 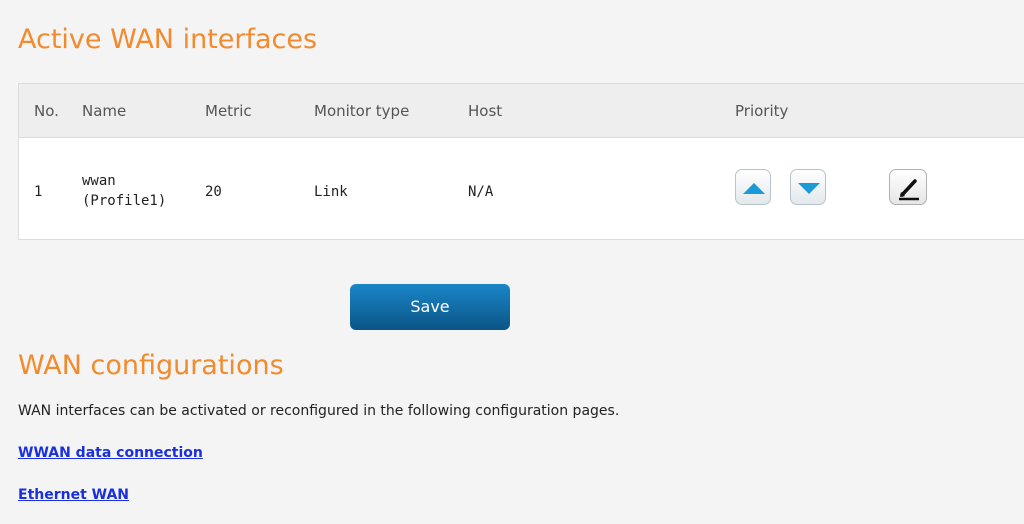 I want to click on move-up-button, so click(x=753, y=187).